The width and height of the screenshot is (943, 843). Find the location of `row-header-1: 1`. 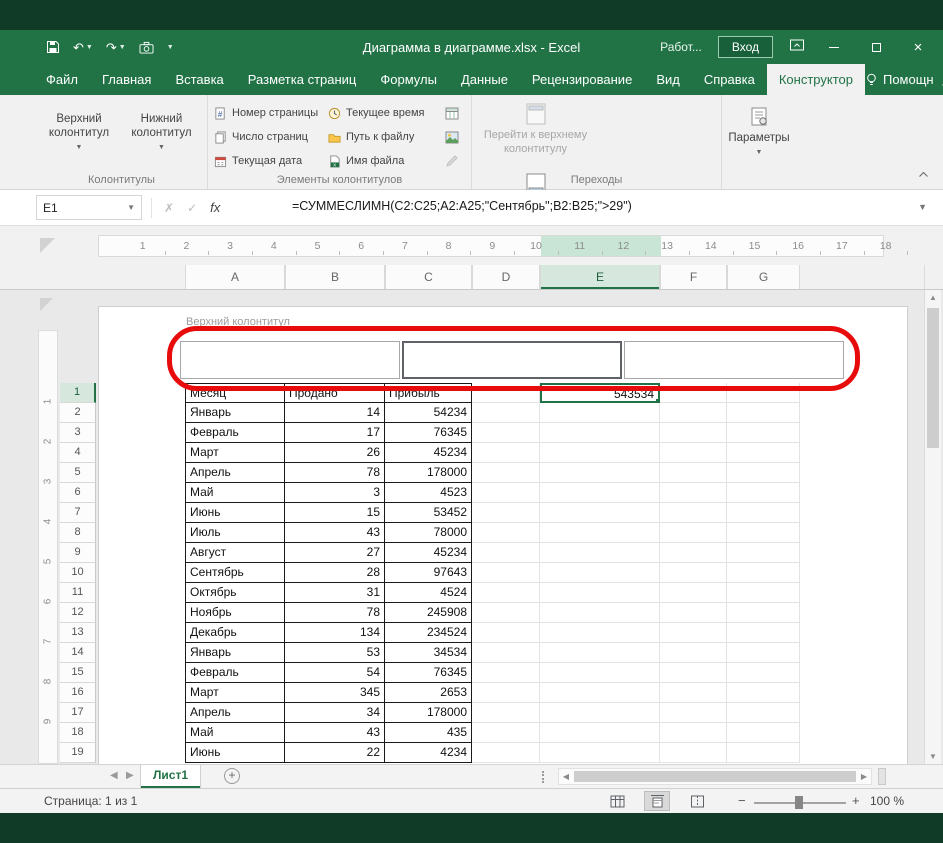

row-header-1: 1 is located at coordinates (78, 393).